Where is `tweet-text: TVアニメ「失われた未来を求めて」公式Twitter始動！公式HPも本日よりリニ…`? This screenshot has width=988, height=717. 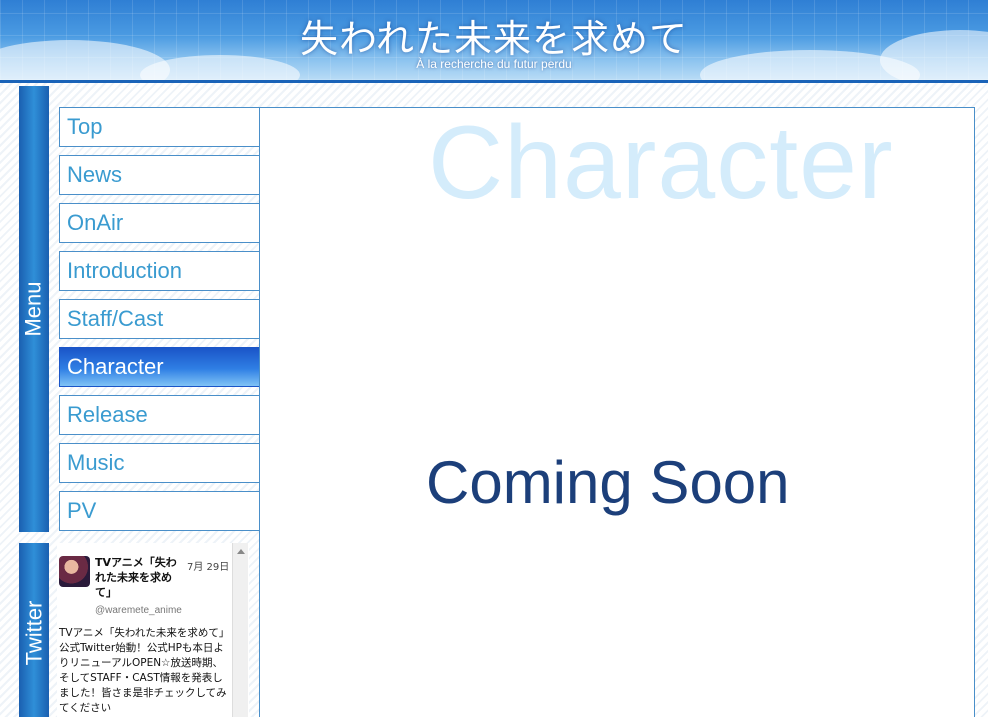 tweet-text: TVアニメ「失われた未来を求めて」公式Twitter始動！公式HPも本日よりリニ… is located at coordinates (143, 670).